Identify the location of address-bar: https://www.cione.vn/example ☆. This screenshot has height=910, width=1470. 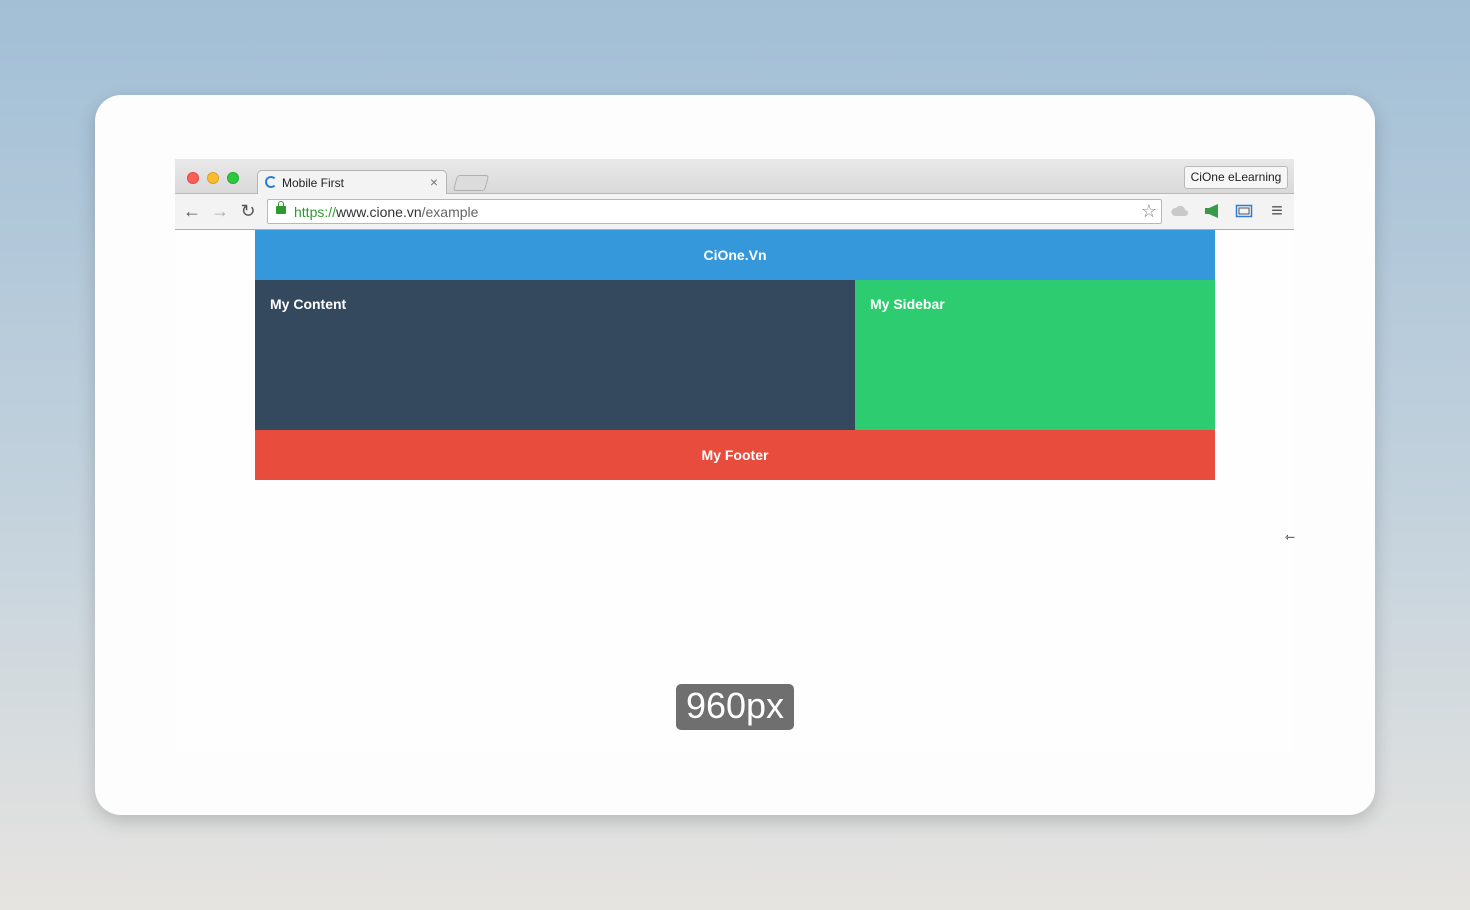
(714, 211).